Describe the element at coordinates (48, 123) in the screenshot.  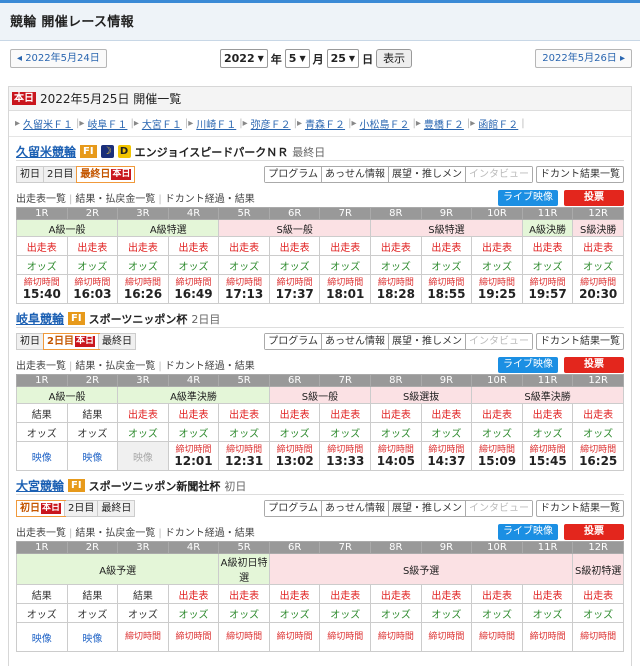
I see `venue-link: 久留米Ｆ１` at that location.